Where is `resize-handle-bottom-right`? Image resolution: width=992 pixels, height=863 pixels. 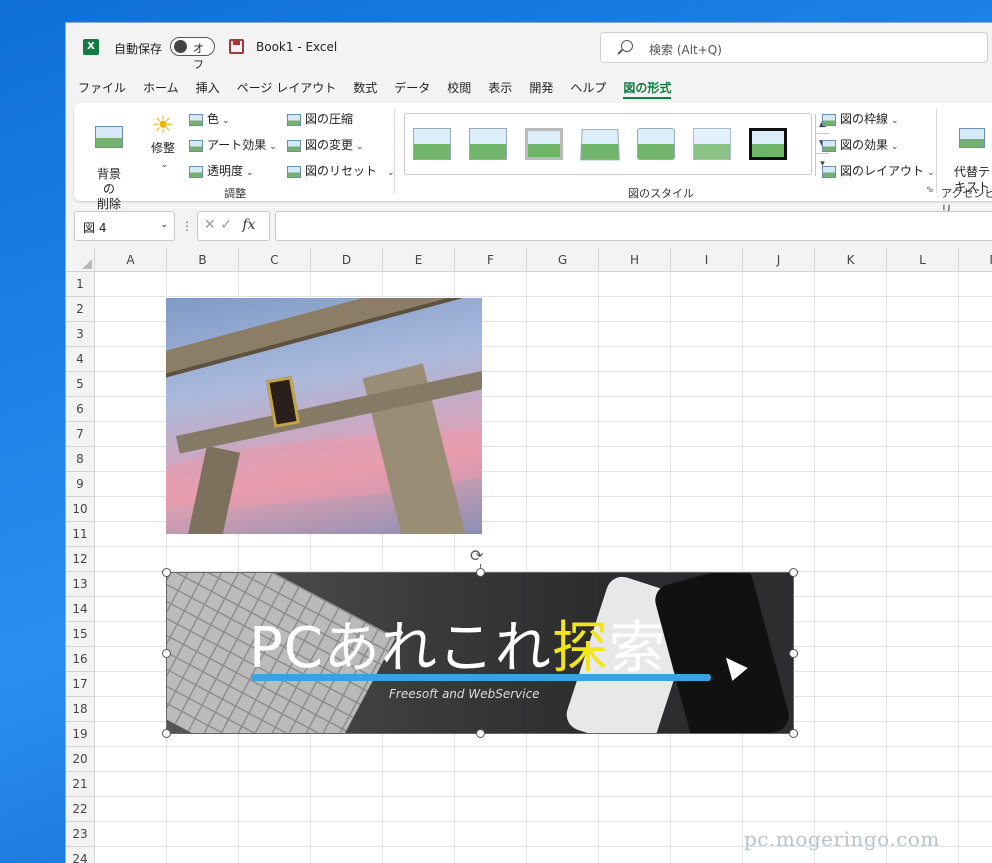
resize-handle-bottom-right is located at coordinates (793, 733).